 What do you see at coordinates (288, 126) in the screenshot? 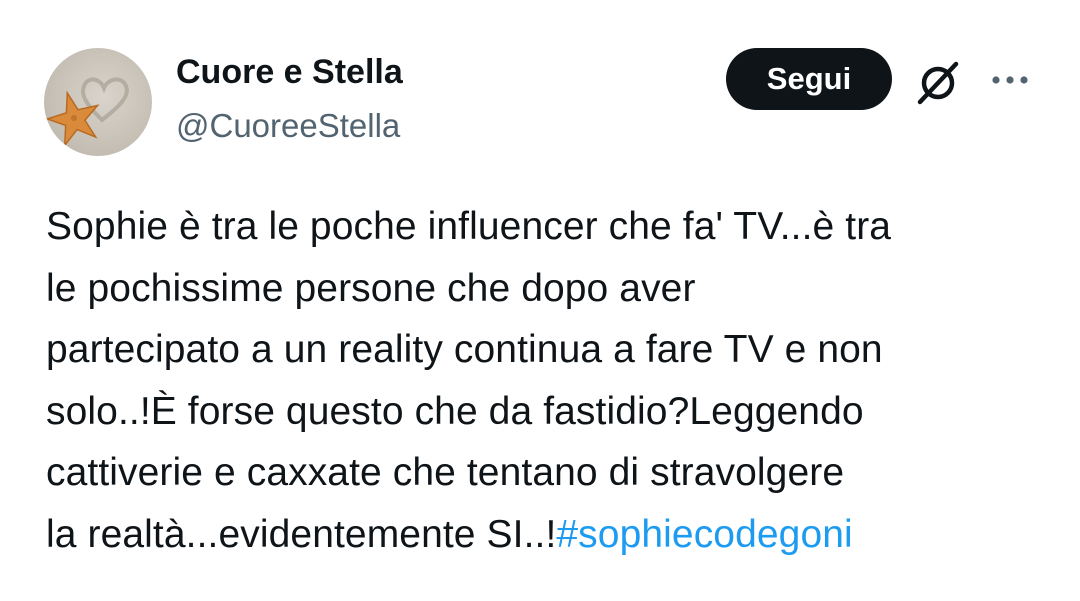
I see `author-handle: @CuoreeStella` at bounding box center [288, 126].